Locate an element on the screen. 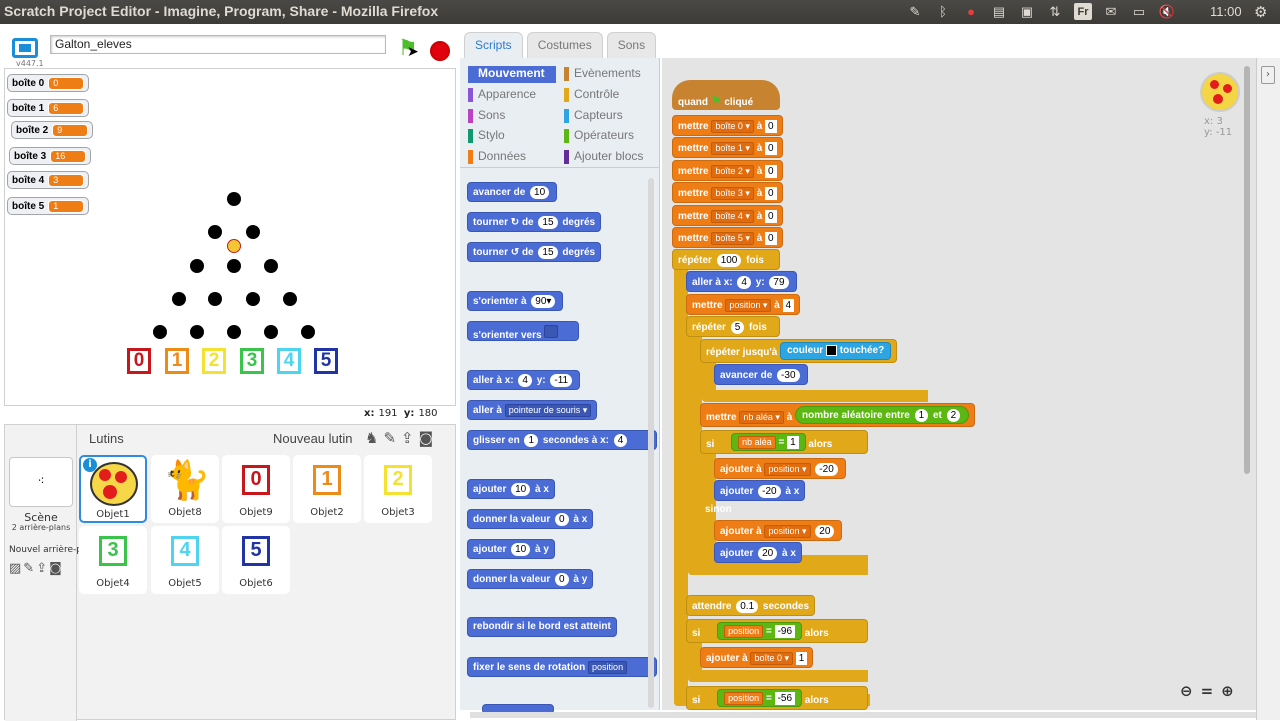 Image resolution: width=1280 pixels, height=721 pixels. monitor-boite-1: boîte 16 is located at coordinates (48, 108).